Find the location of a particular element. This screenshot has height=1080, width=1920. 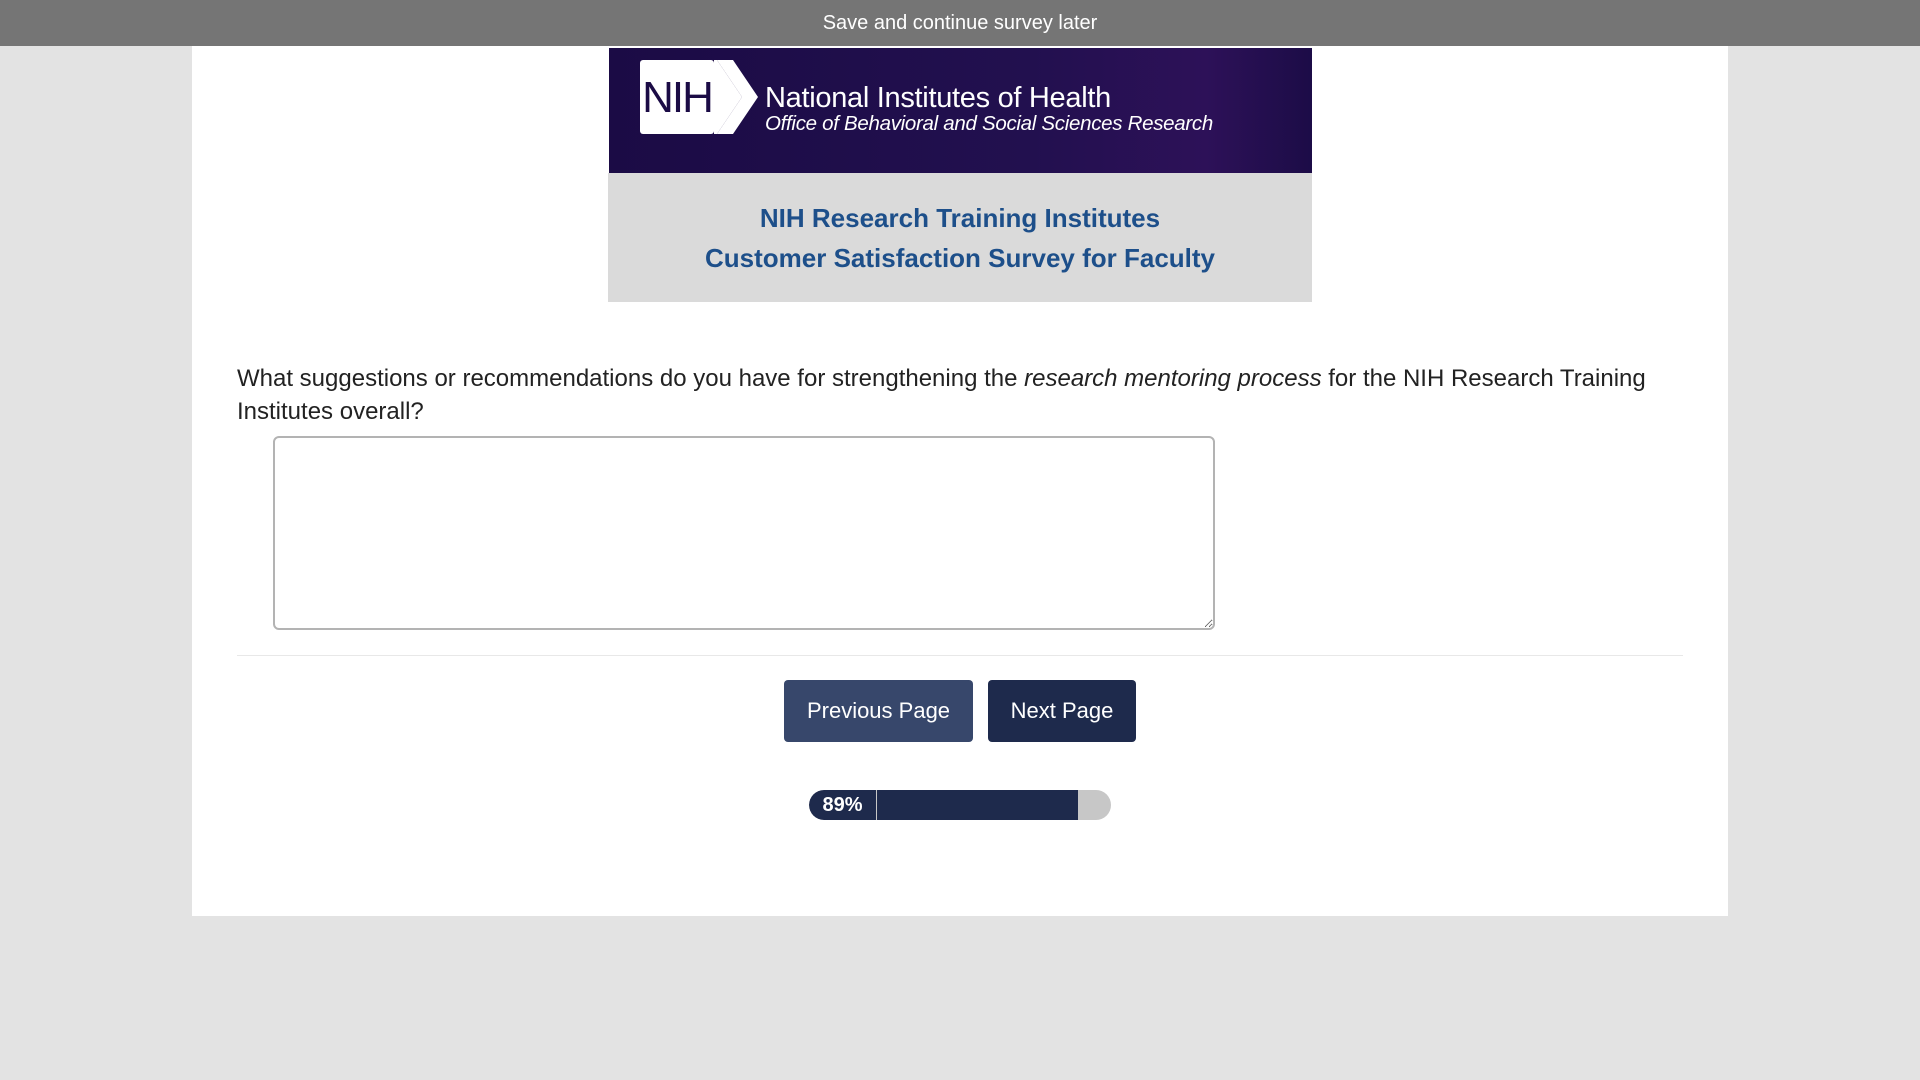

nih-logo-icon: NIH is located at coordinates (699, 97).